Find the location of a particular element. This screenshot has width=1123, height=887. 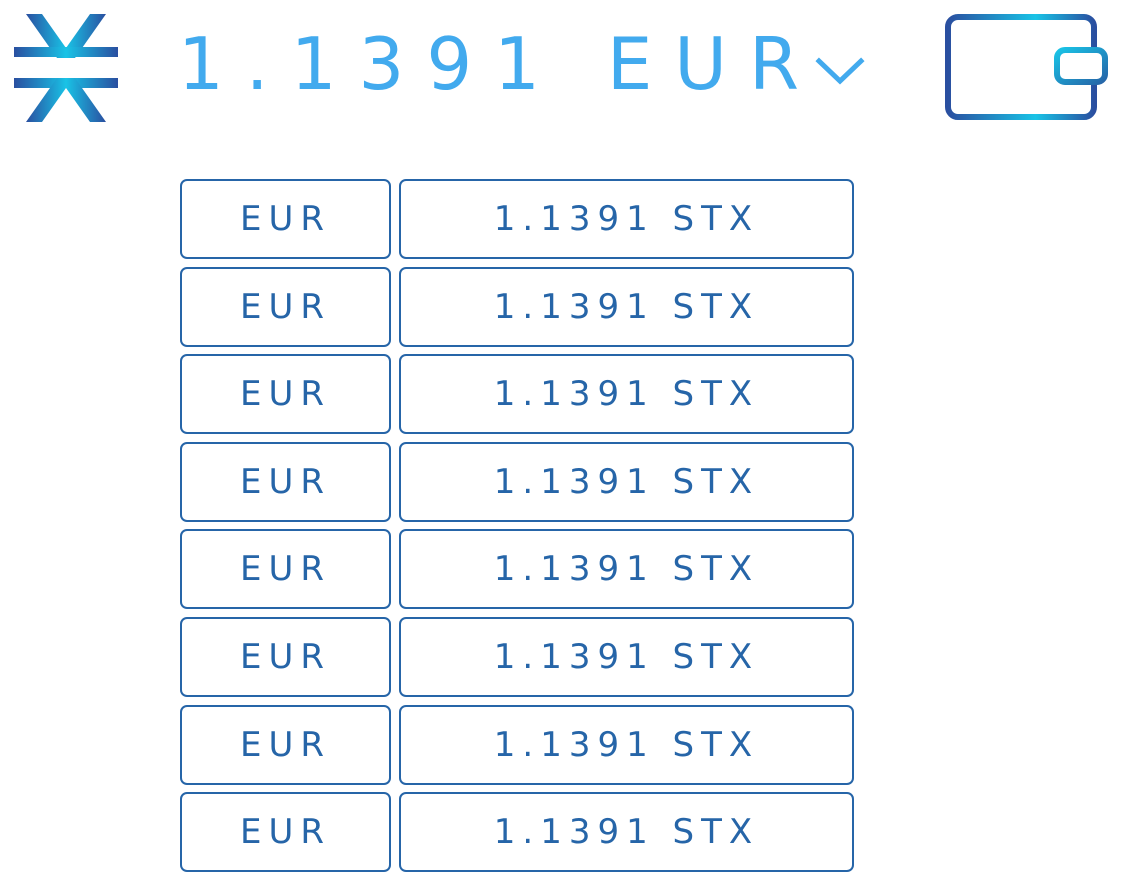

header-price: 1.1391 EUR is located at coordinates (500, 64).